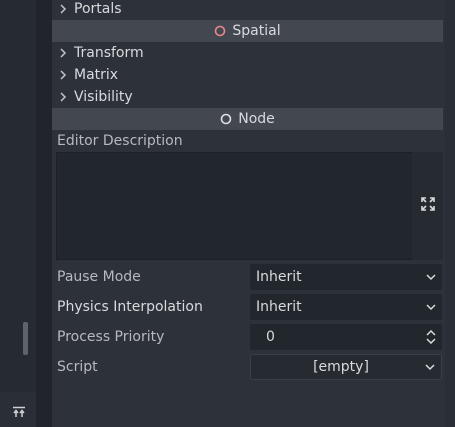 The height and width of the screenshot is (427, 455). What do you see at coordinates (220, 31) in the screenshot?
I see `spatial-node-icon` at bounding box center [220, 31].